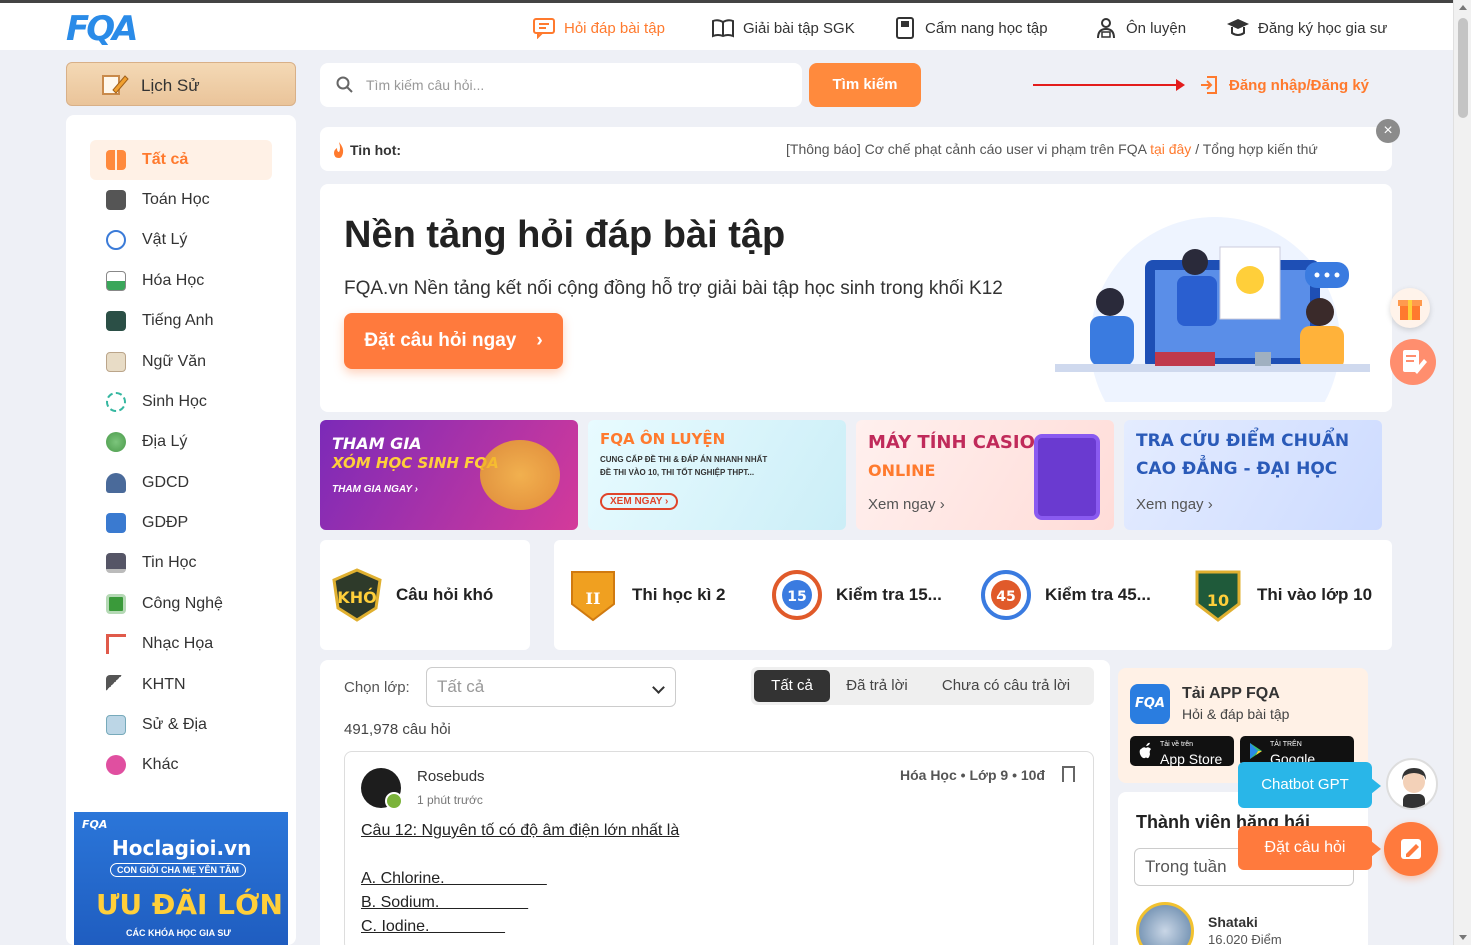 Image resolution: width=1471 pixels, height=945 pixels. Describe the element at coordinates (357, 595) in the screenshot. I see `hard-question-badge-icon: KHÓ` at that location.